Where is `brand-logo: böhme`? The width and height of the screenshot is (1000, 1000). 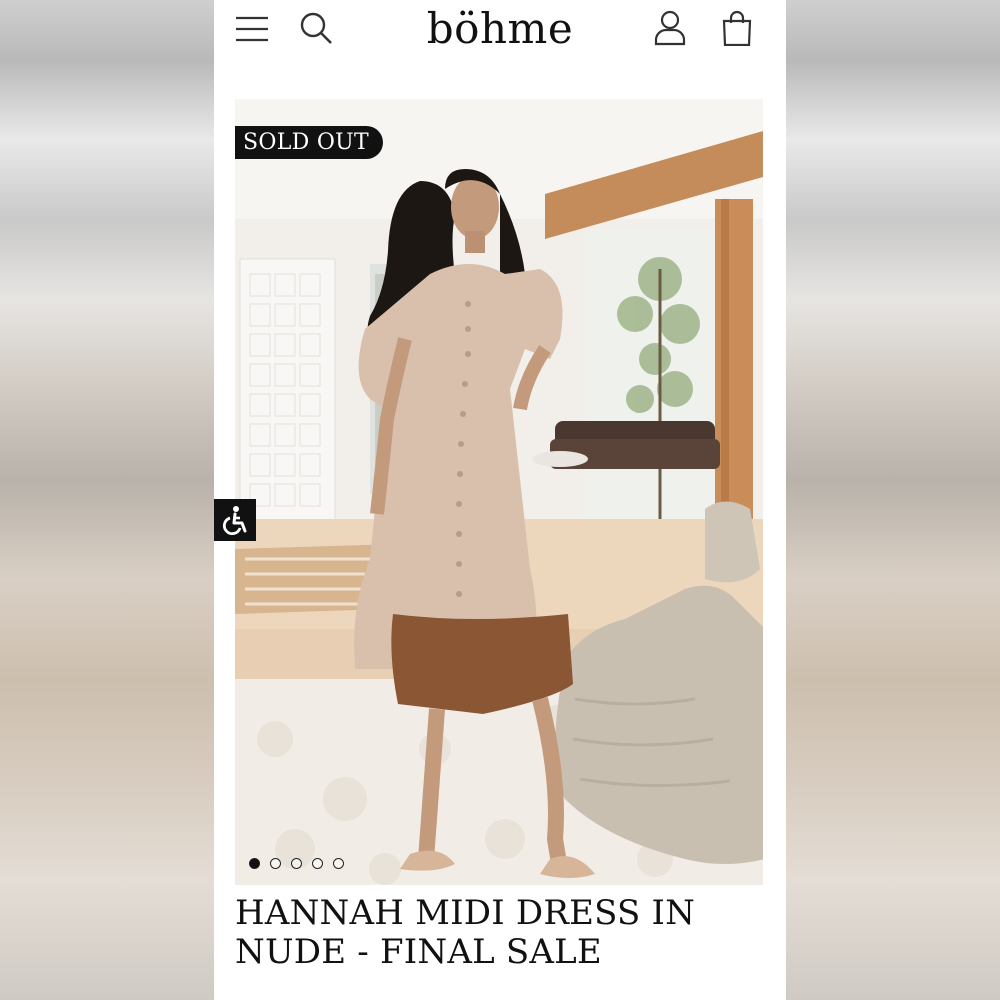 brand-logo: böhme is located at coordinates (500, 28).